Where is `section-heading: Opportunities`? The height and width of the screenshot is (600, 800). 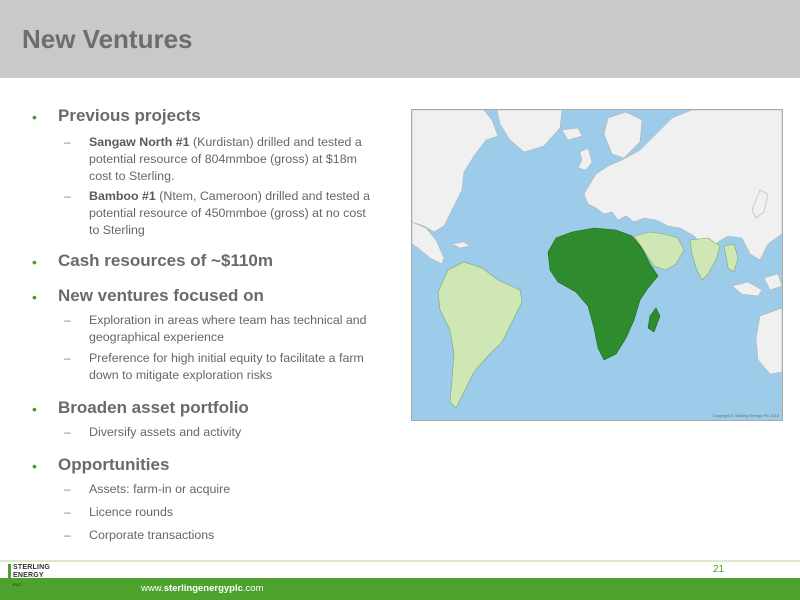
section-heading: Opportunities is located at coordinates (114, 464).